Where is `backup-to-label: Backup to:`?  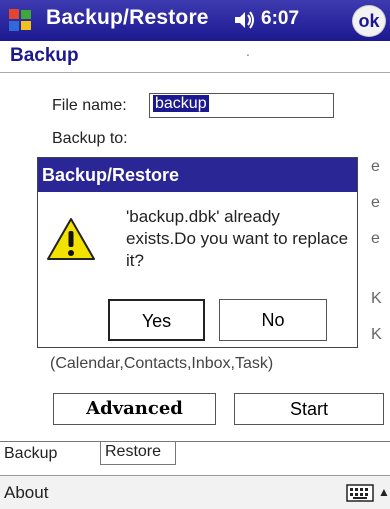
backup-to-label: Backup to: is located at coordinates (90, 138).